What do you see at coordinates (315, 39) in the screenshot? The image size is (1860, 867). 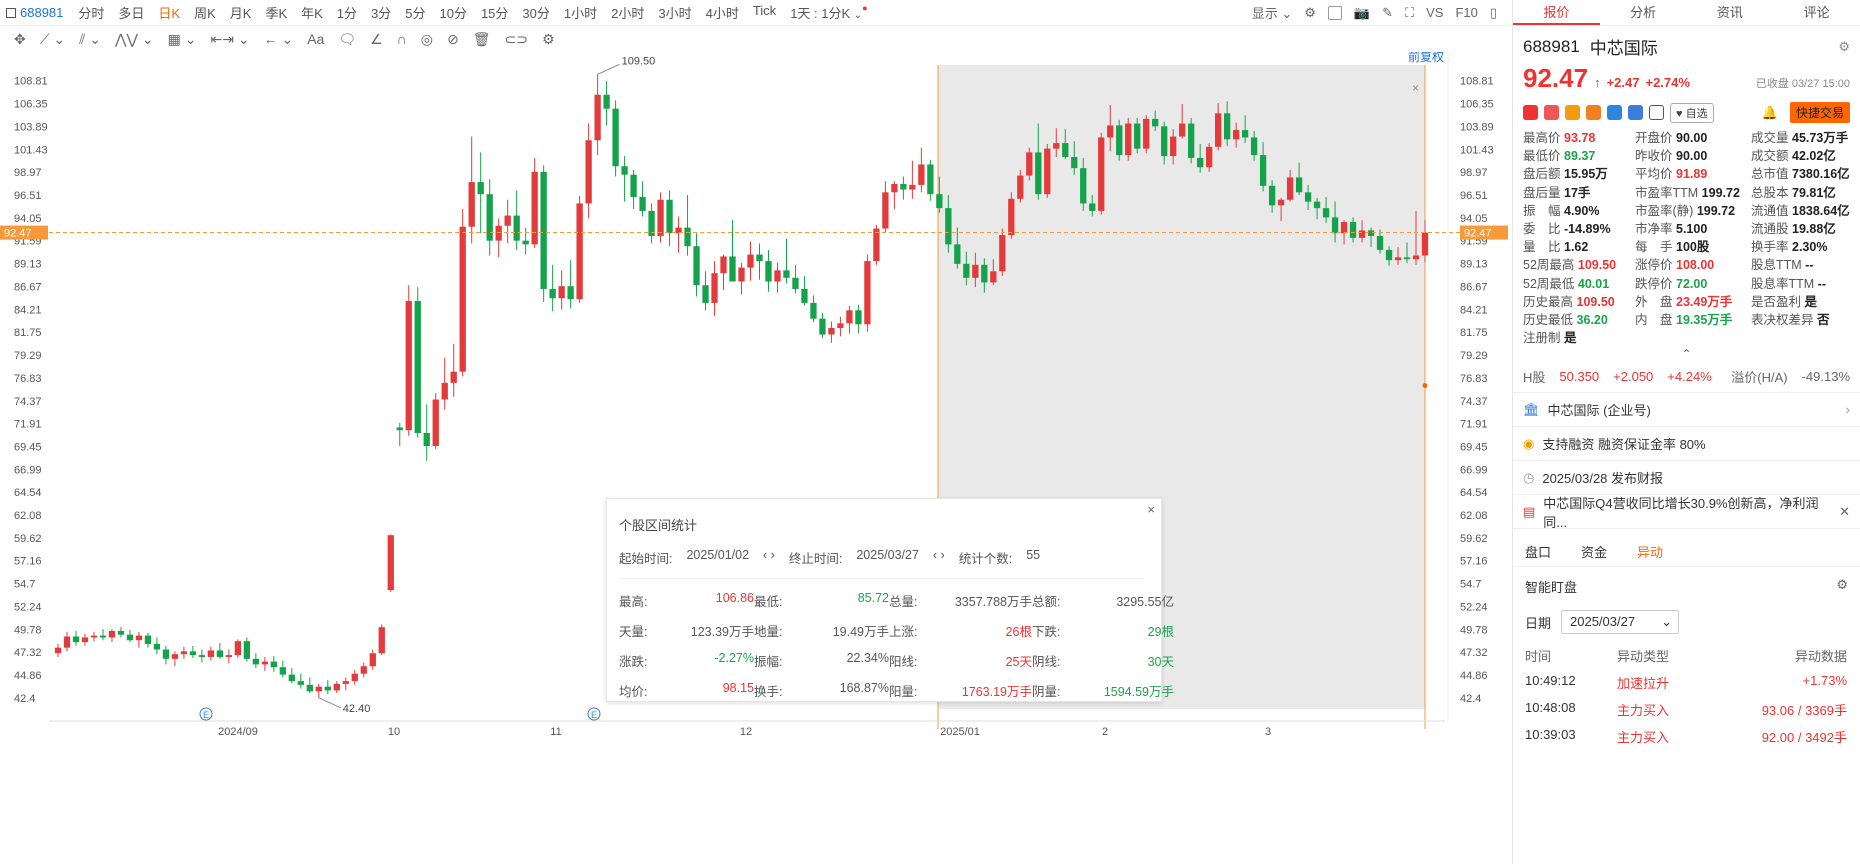 I see `text-tool-icon: Aa` at bounding box center [315, 39].